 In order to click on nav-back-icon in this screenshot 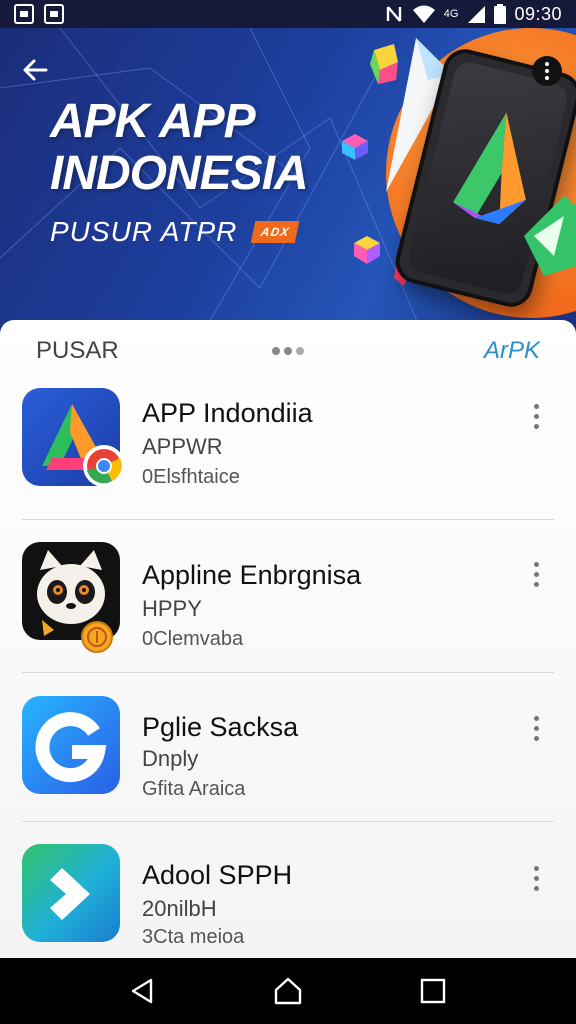, I will do `click(143, 991)`.